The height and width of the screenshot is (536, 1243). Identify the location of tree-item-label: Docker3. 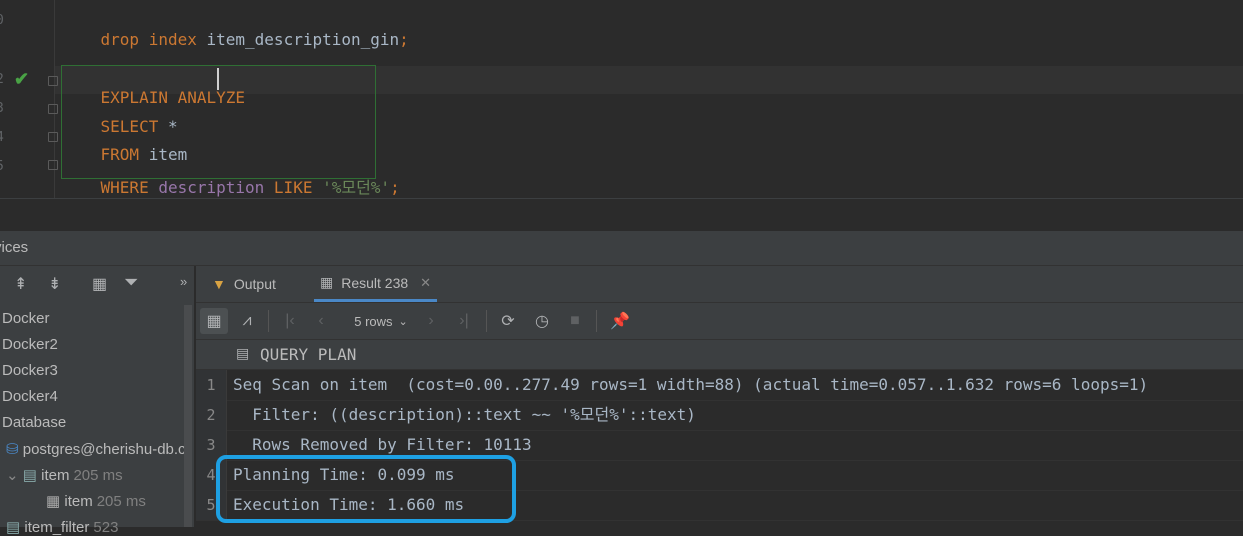
(30, 370).